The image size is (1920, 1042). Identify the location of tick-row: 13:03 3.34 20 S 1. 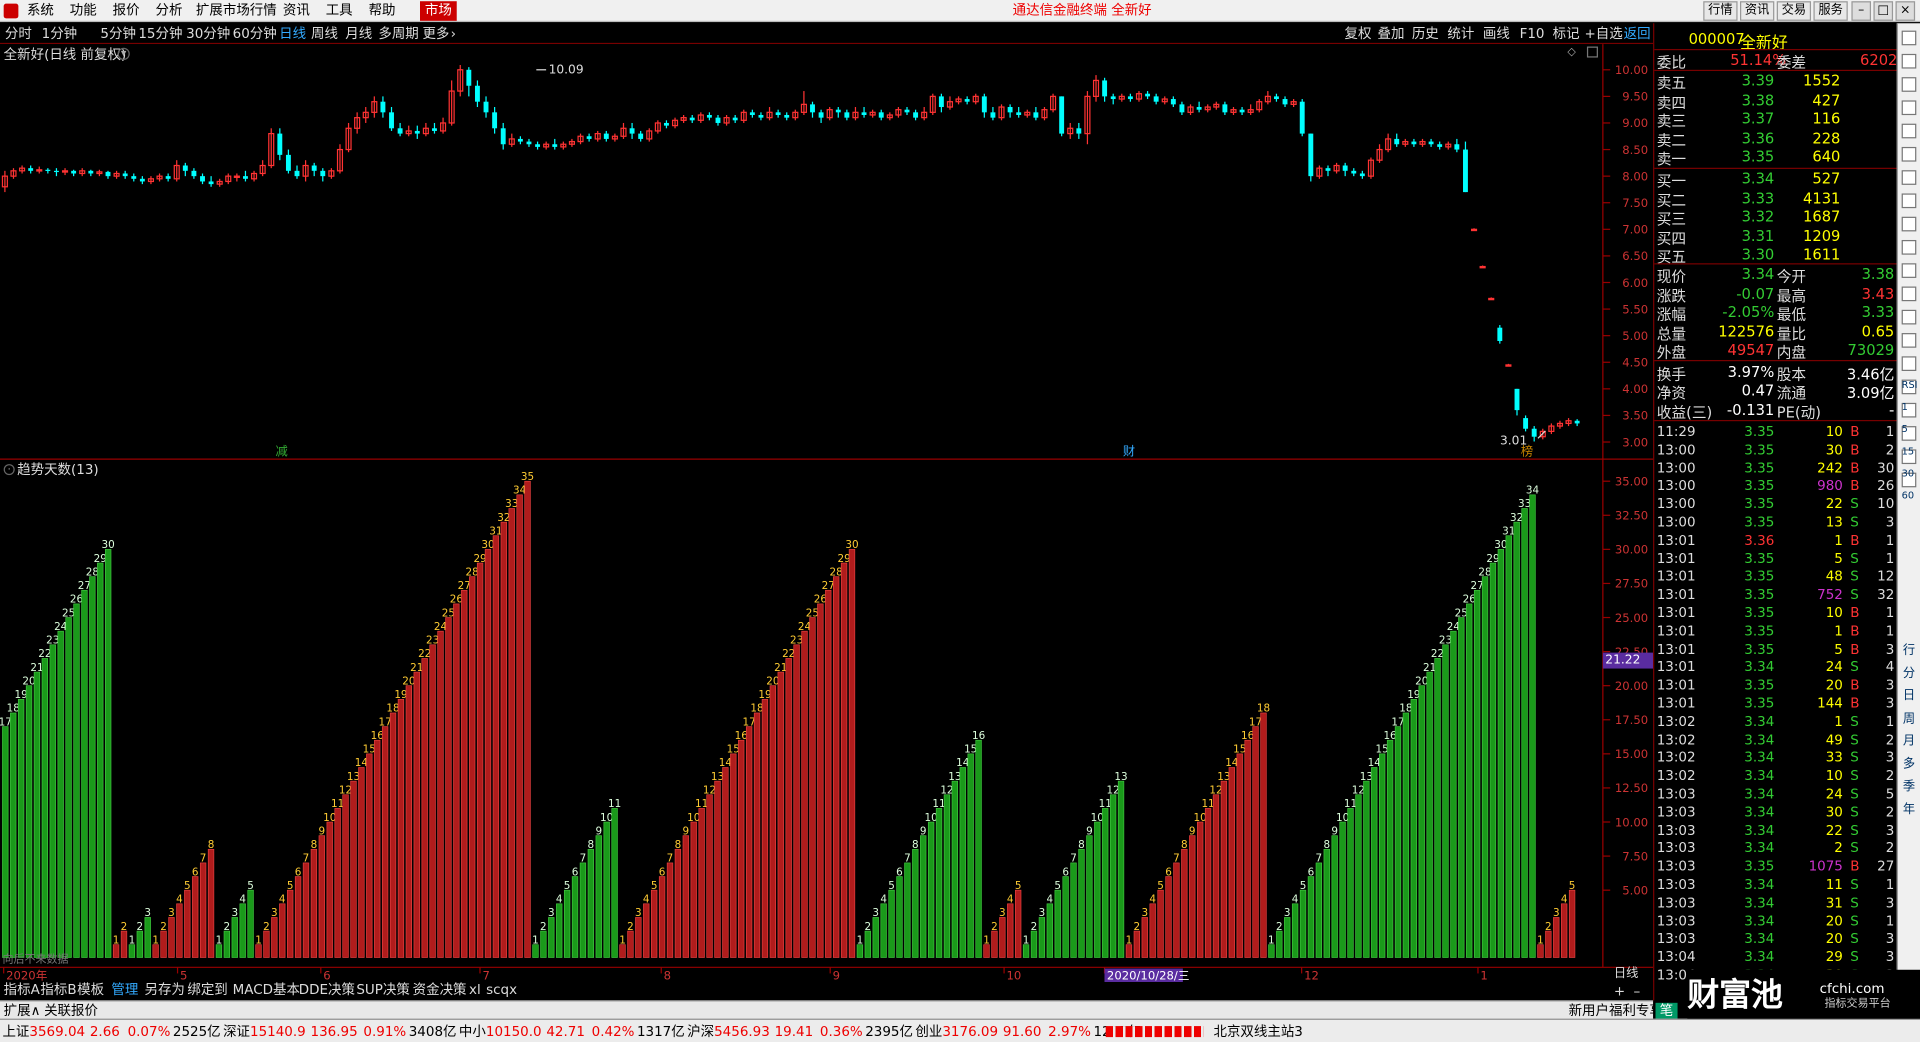
(1775, 921).